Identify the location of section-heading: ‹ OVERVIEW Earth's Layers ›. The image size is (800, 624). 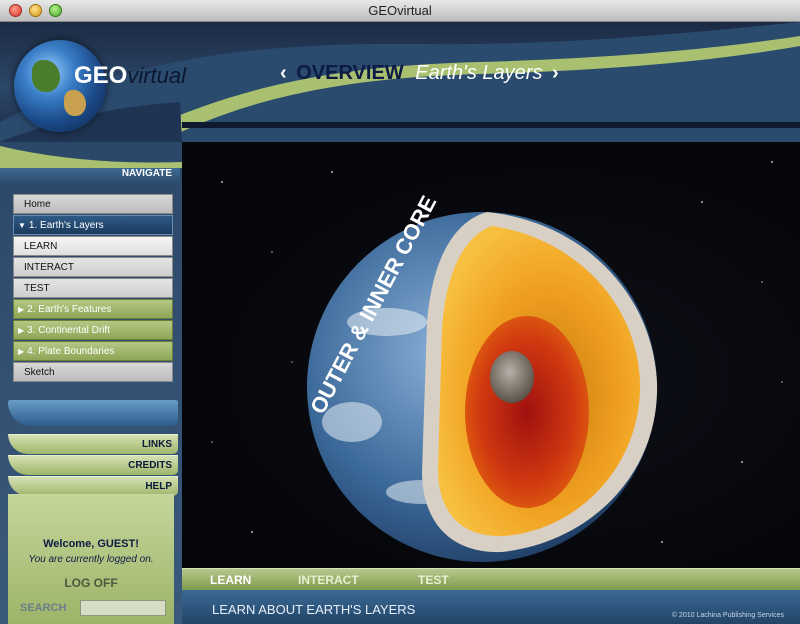
(419, 73).